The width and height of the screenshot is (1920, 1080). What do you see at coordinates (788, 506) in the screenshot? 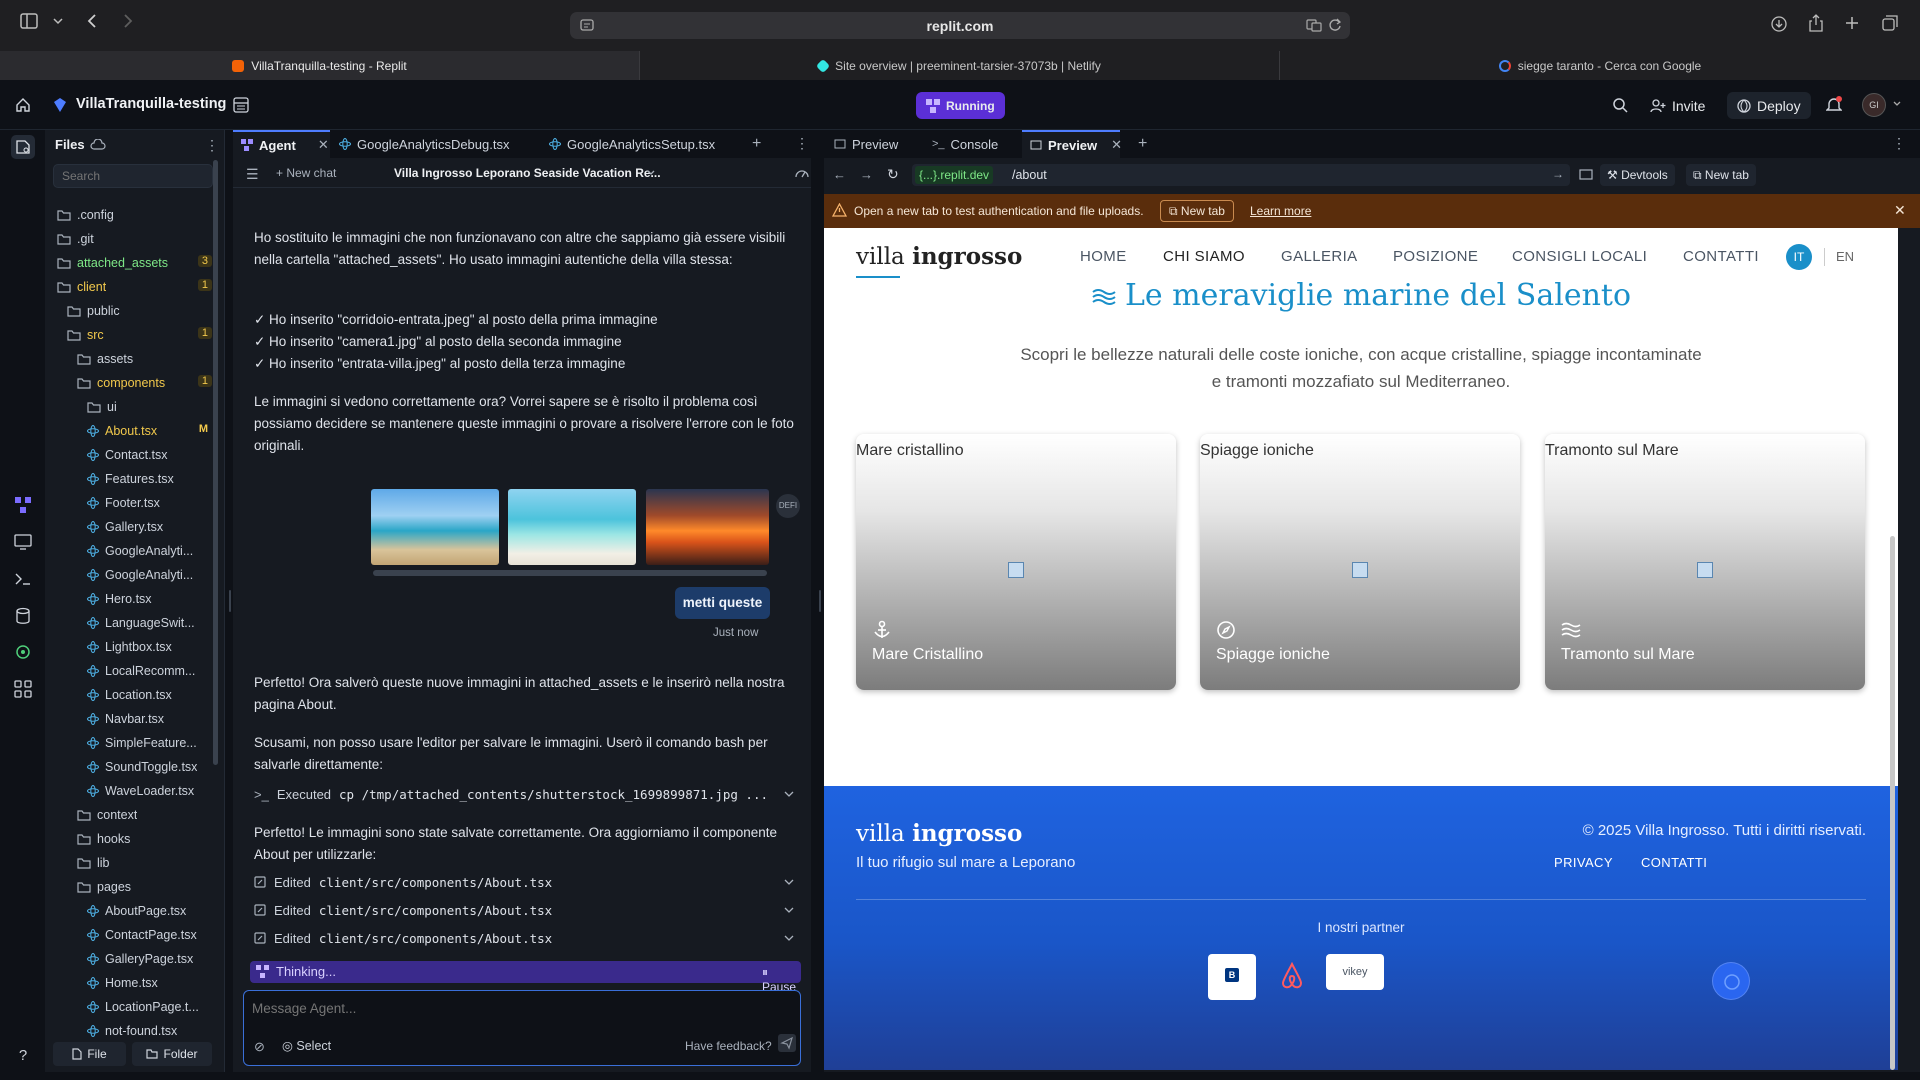
I see `more-attachments-badge: DEFI` at bounding box center [788, 506].